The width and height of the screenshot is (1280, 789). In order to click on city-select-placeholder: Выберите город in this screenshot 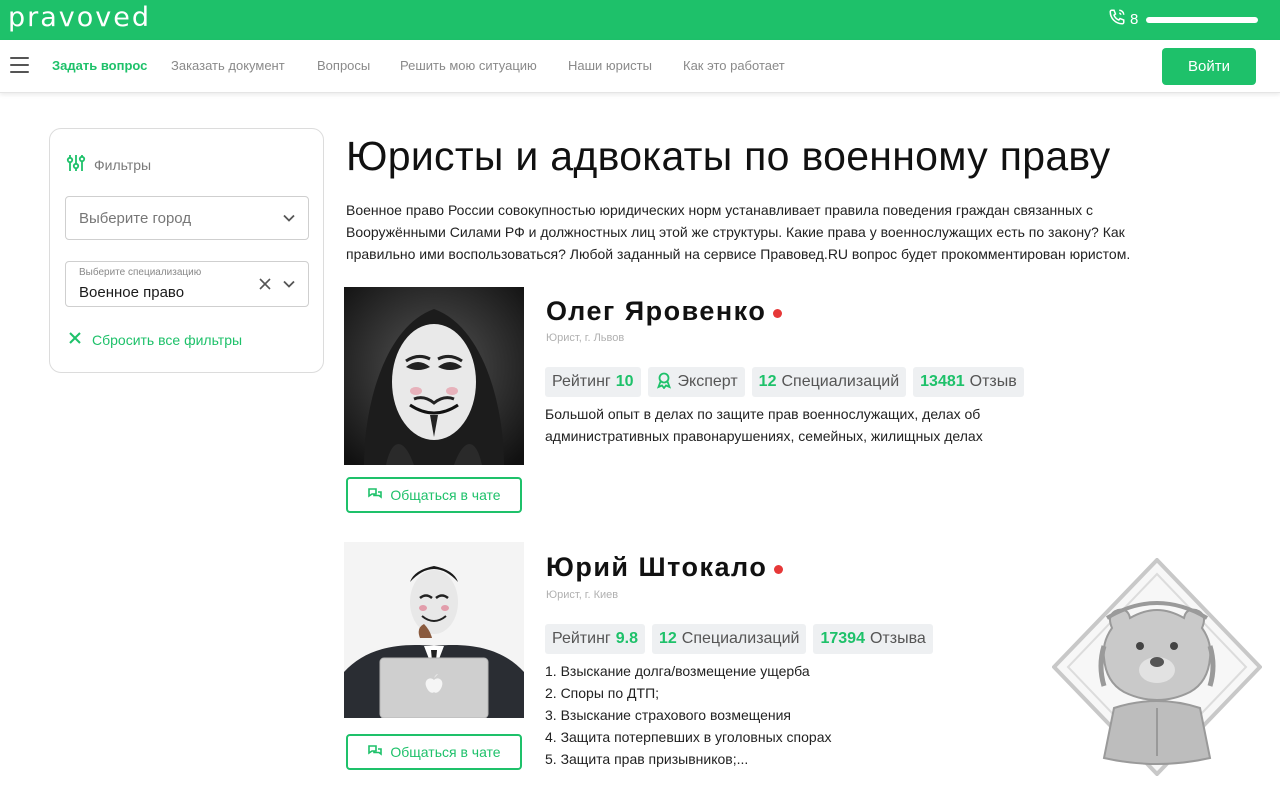, I will do `click(135, 218)`.